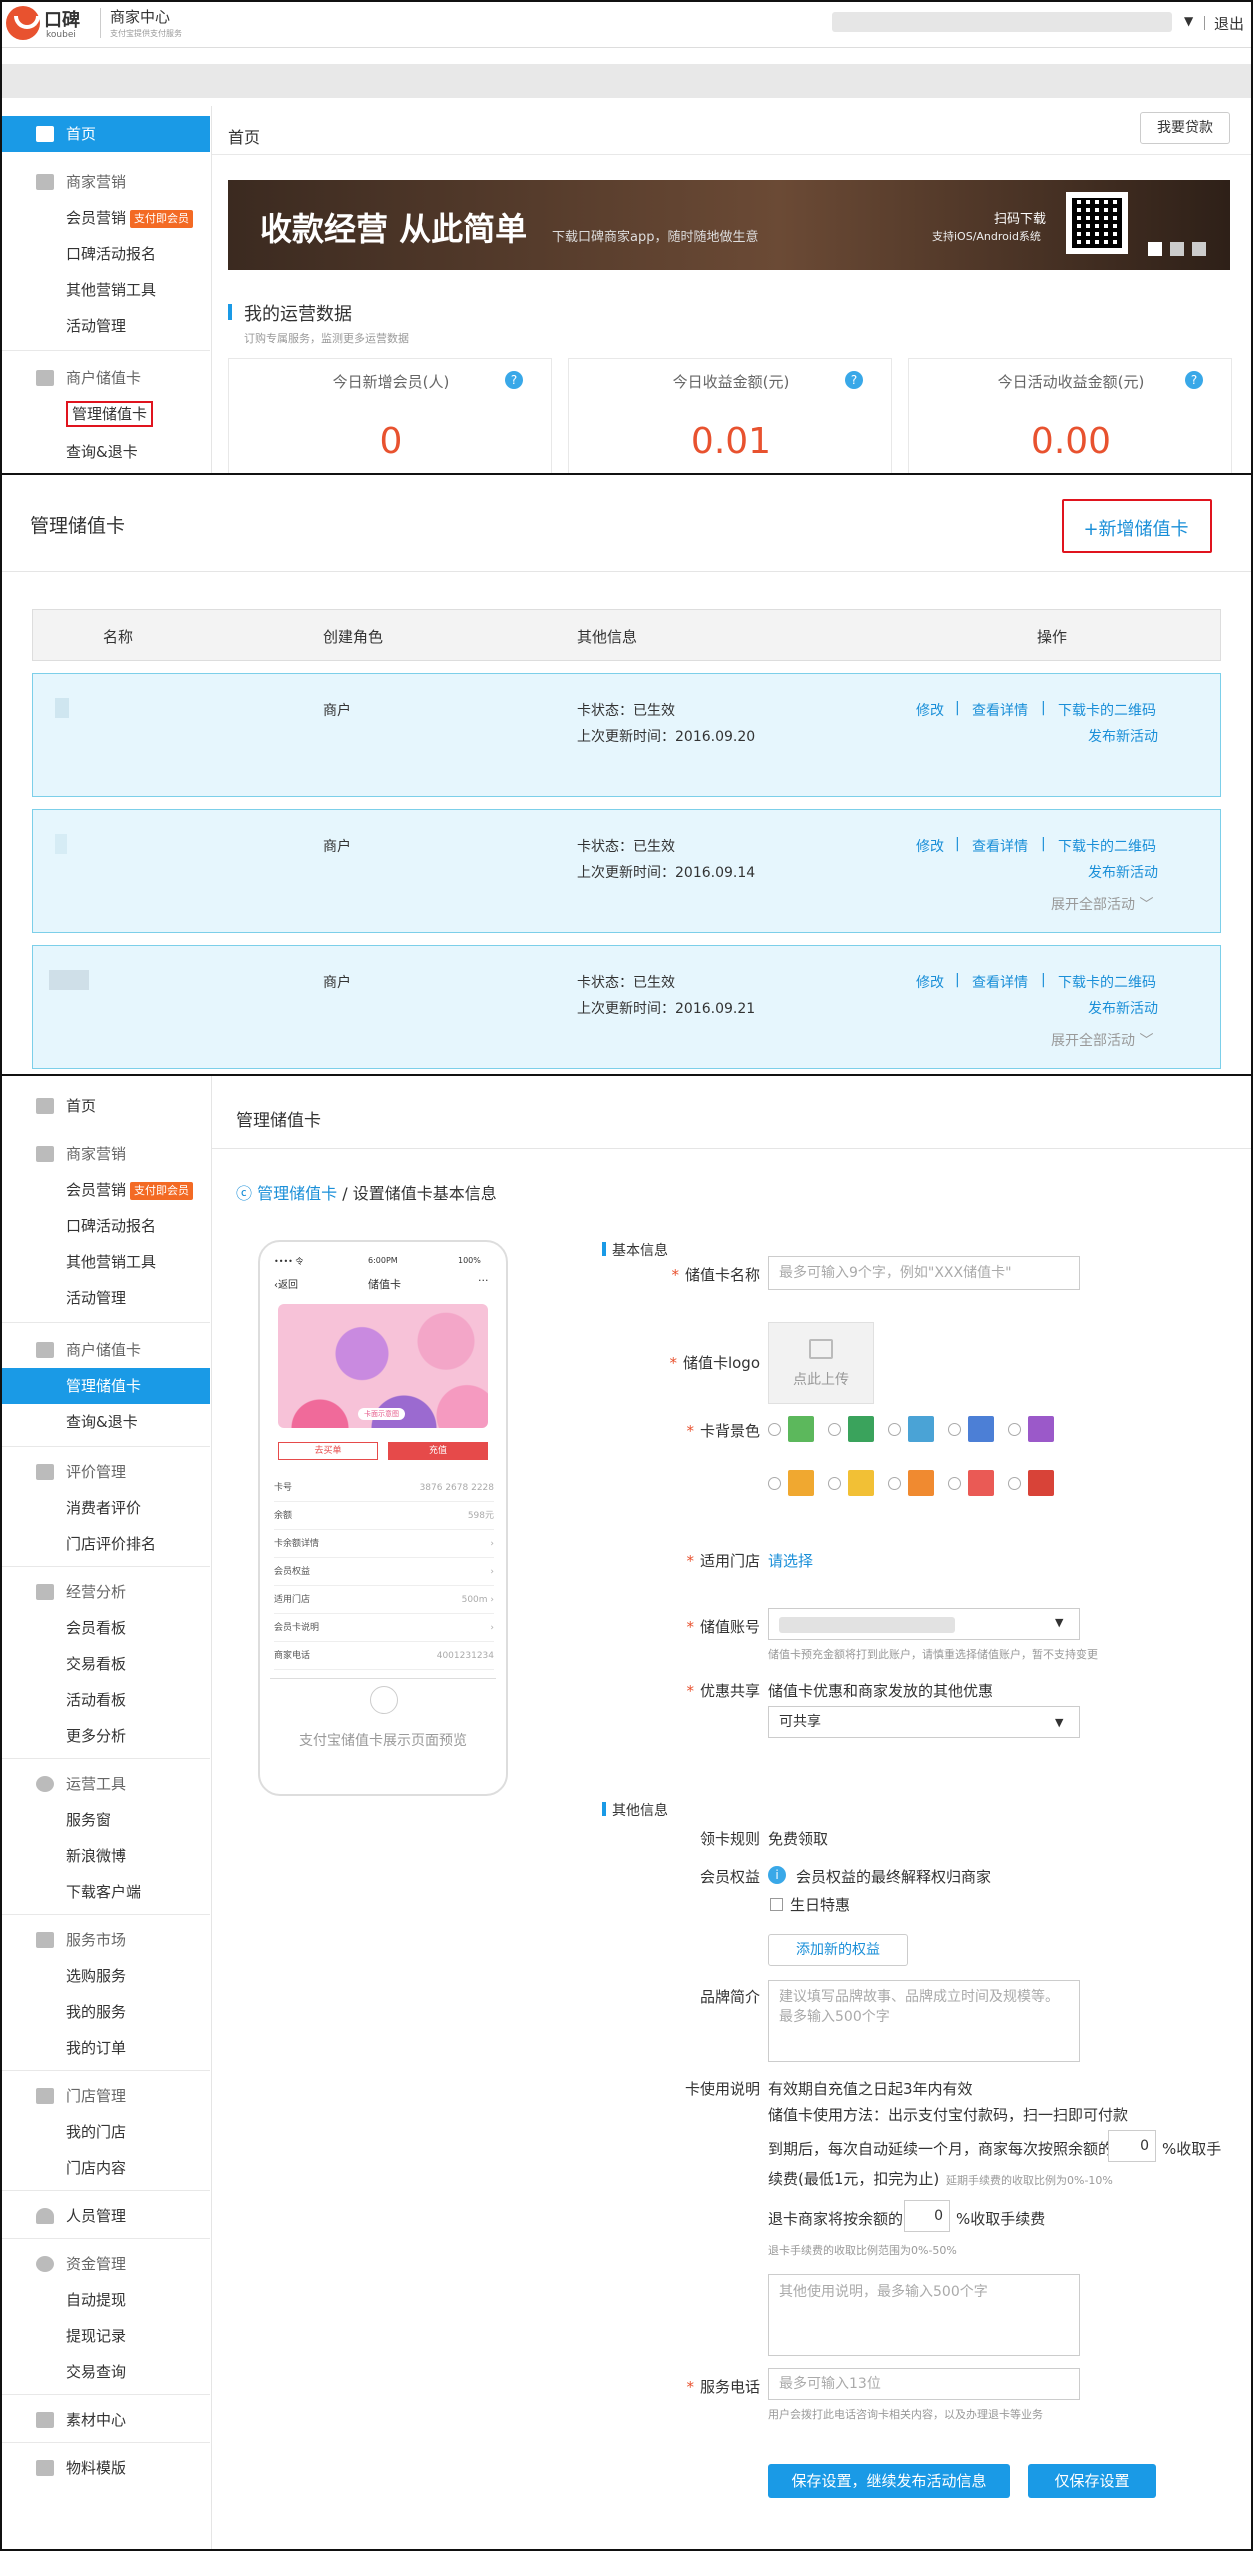 The height and width of the screenshot is (2551, 1253). What do you see at coordinates (106, 2372) in the screenshot?
I see `sidebar-item-trade-query: 交易查询` at bounding box center [106, 2372].